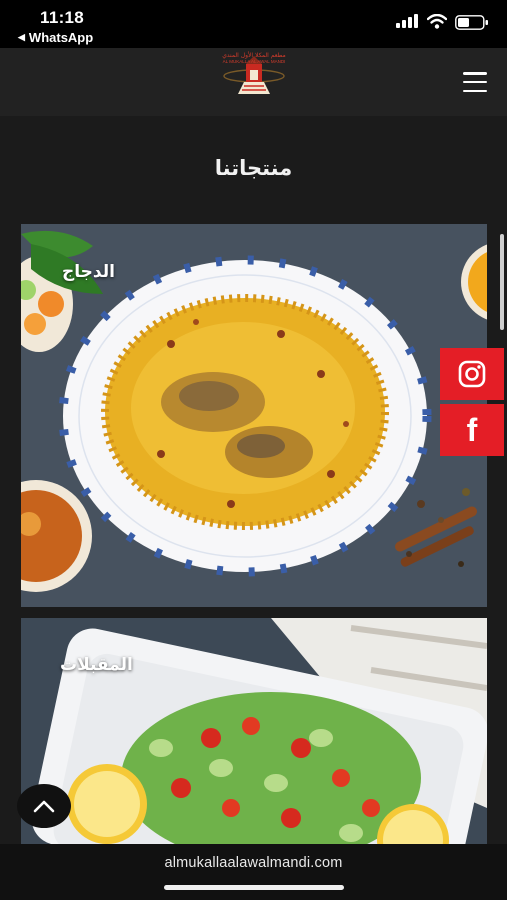  I want to click on home-indicator, so click(254, 887).